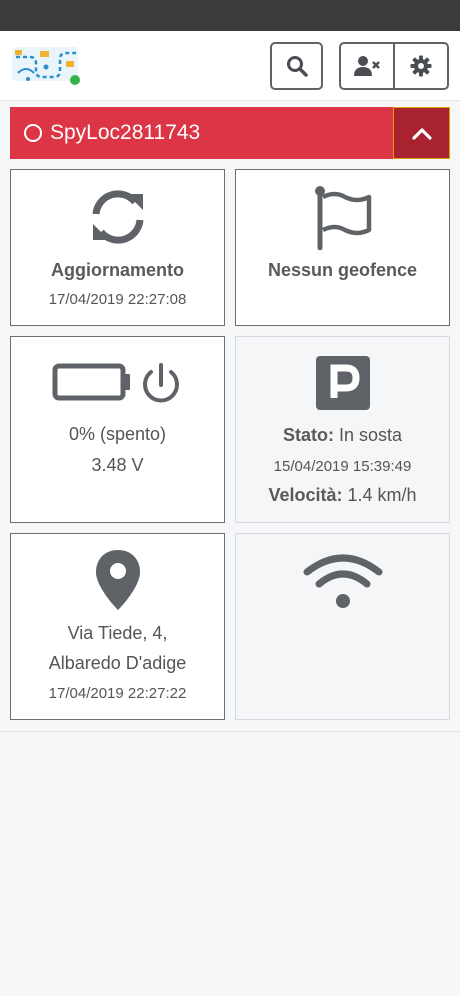 The width and height of the screenshot is (460, 996). I want to click on remove-user-button, so click(367, 66).